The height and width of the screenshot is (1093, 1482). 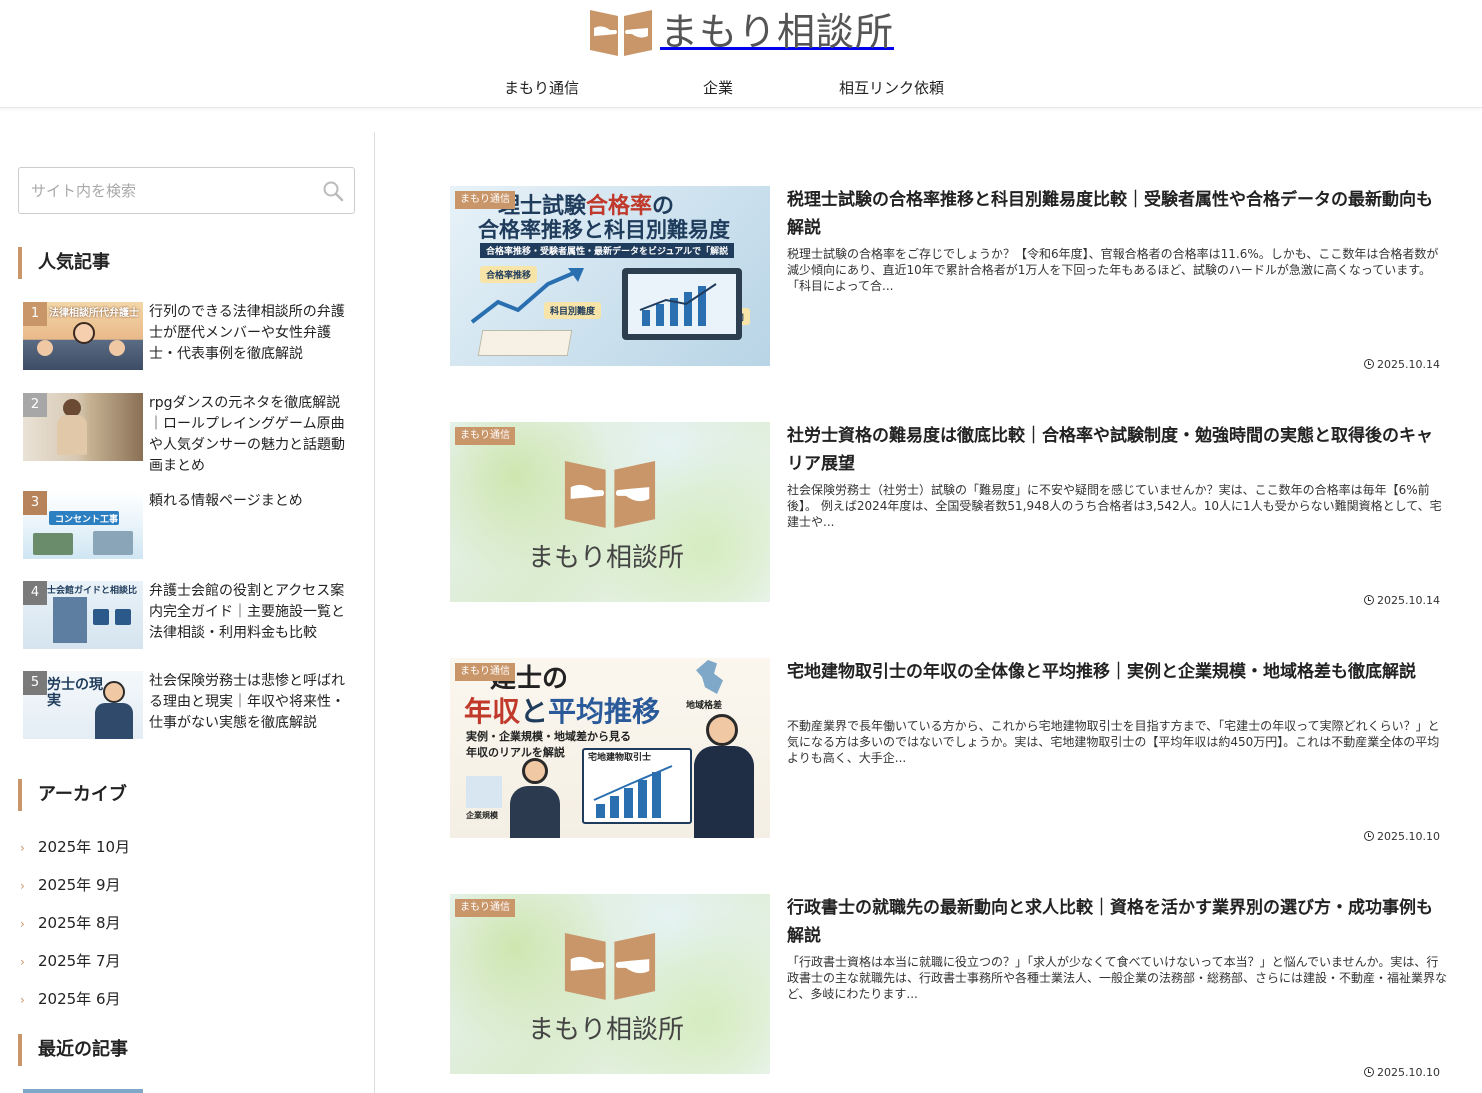 I want to click on recent-widget-title: 最近の記事, so click(x=73, y=1050).